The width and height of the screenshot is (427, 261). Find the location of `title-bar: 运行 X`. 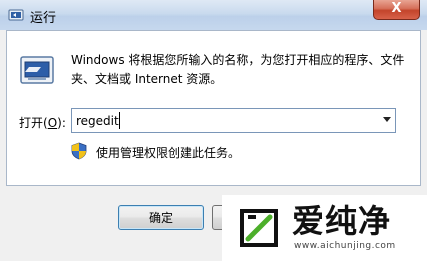

title-bar: 运行 X is located at coordinates (213, 15).